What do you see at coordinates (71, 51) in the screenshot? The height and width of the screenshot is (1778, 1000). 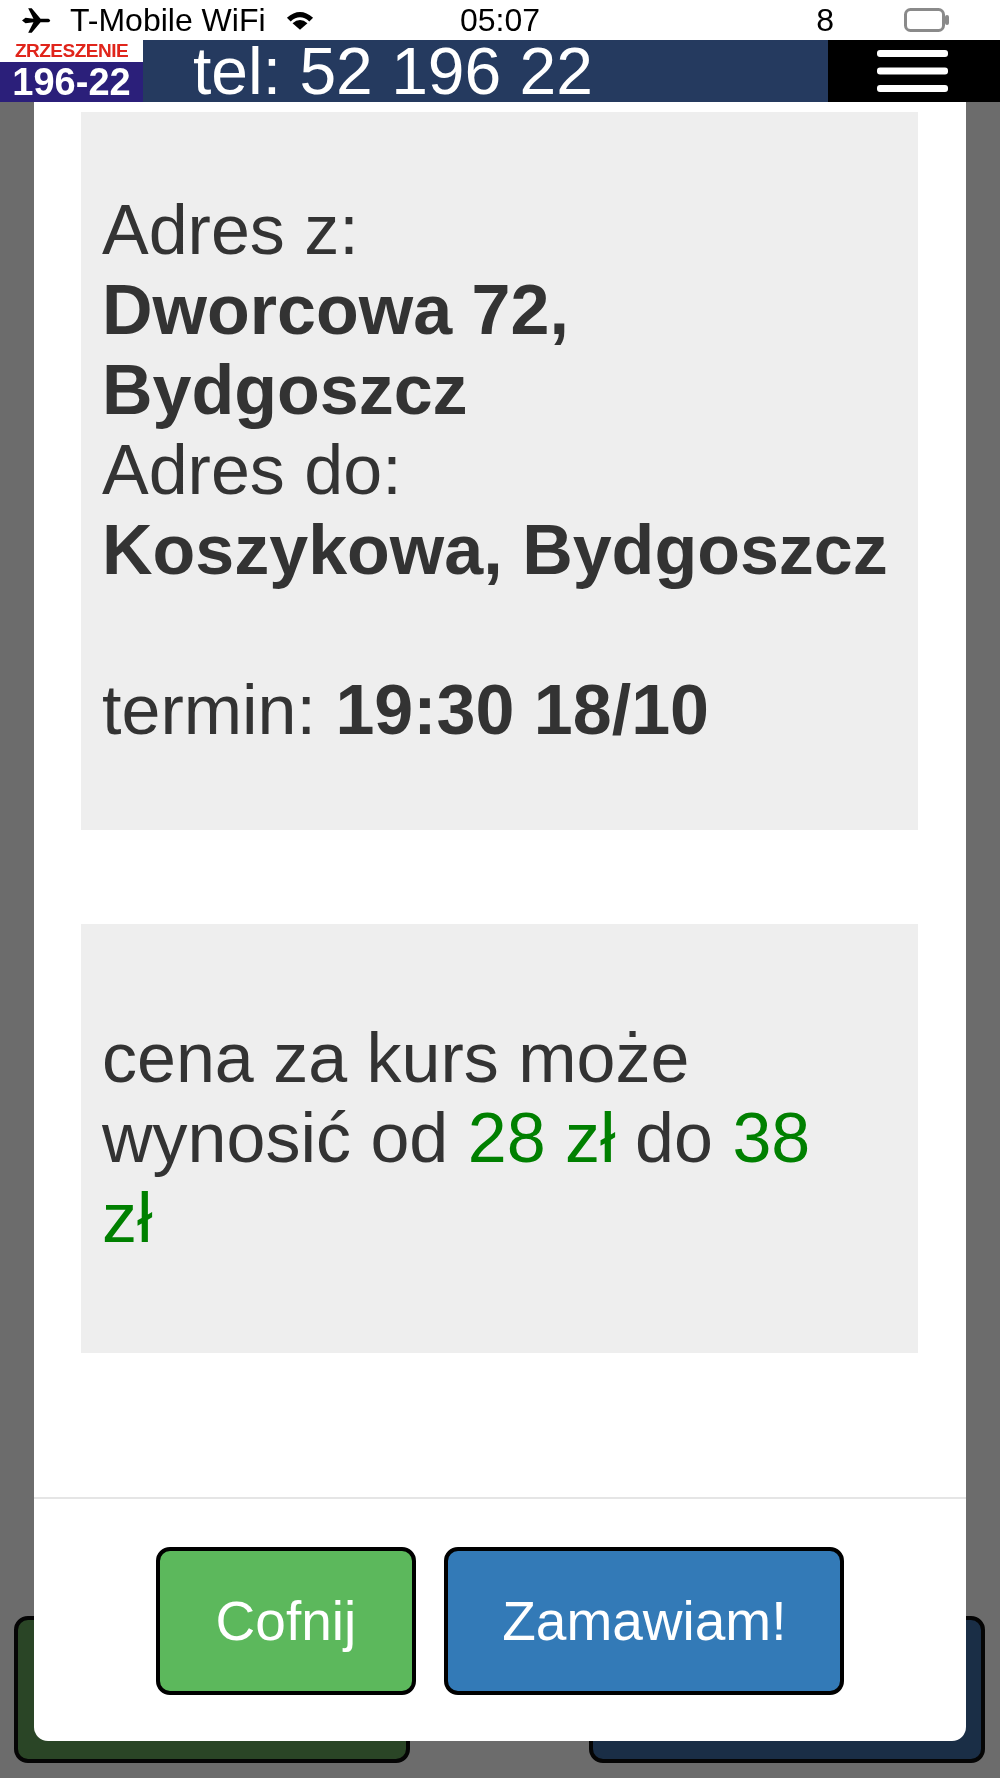 I see `logo-text: ZRZESZENIE` at bounding box center [71, 51].